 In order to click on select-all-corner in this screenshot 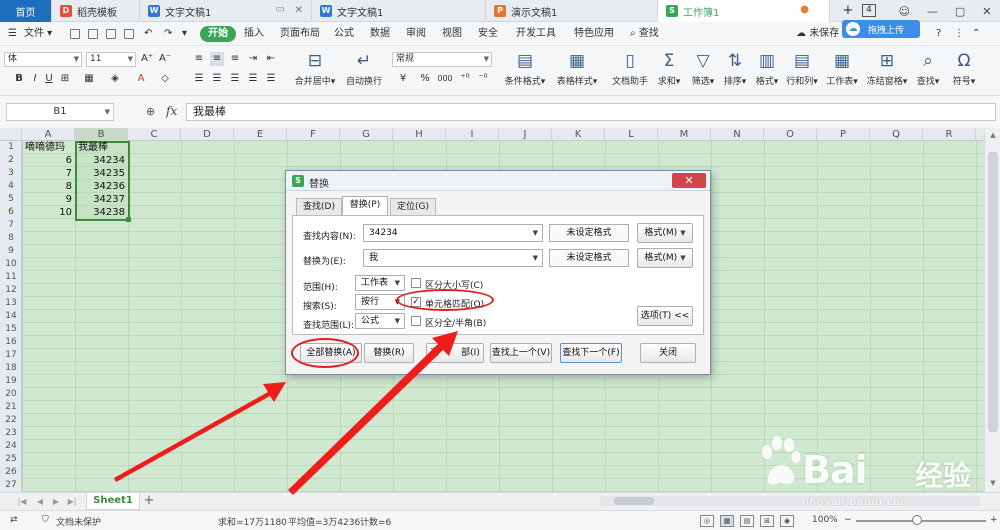, I will do `click(11, 134)`.